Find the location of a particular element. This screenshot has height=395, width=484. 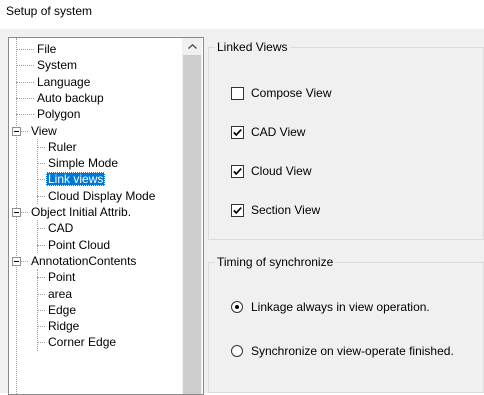

option-label: Synchronize on view-operate finished. is located at coordinates (352, 351).